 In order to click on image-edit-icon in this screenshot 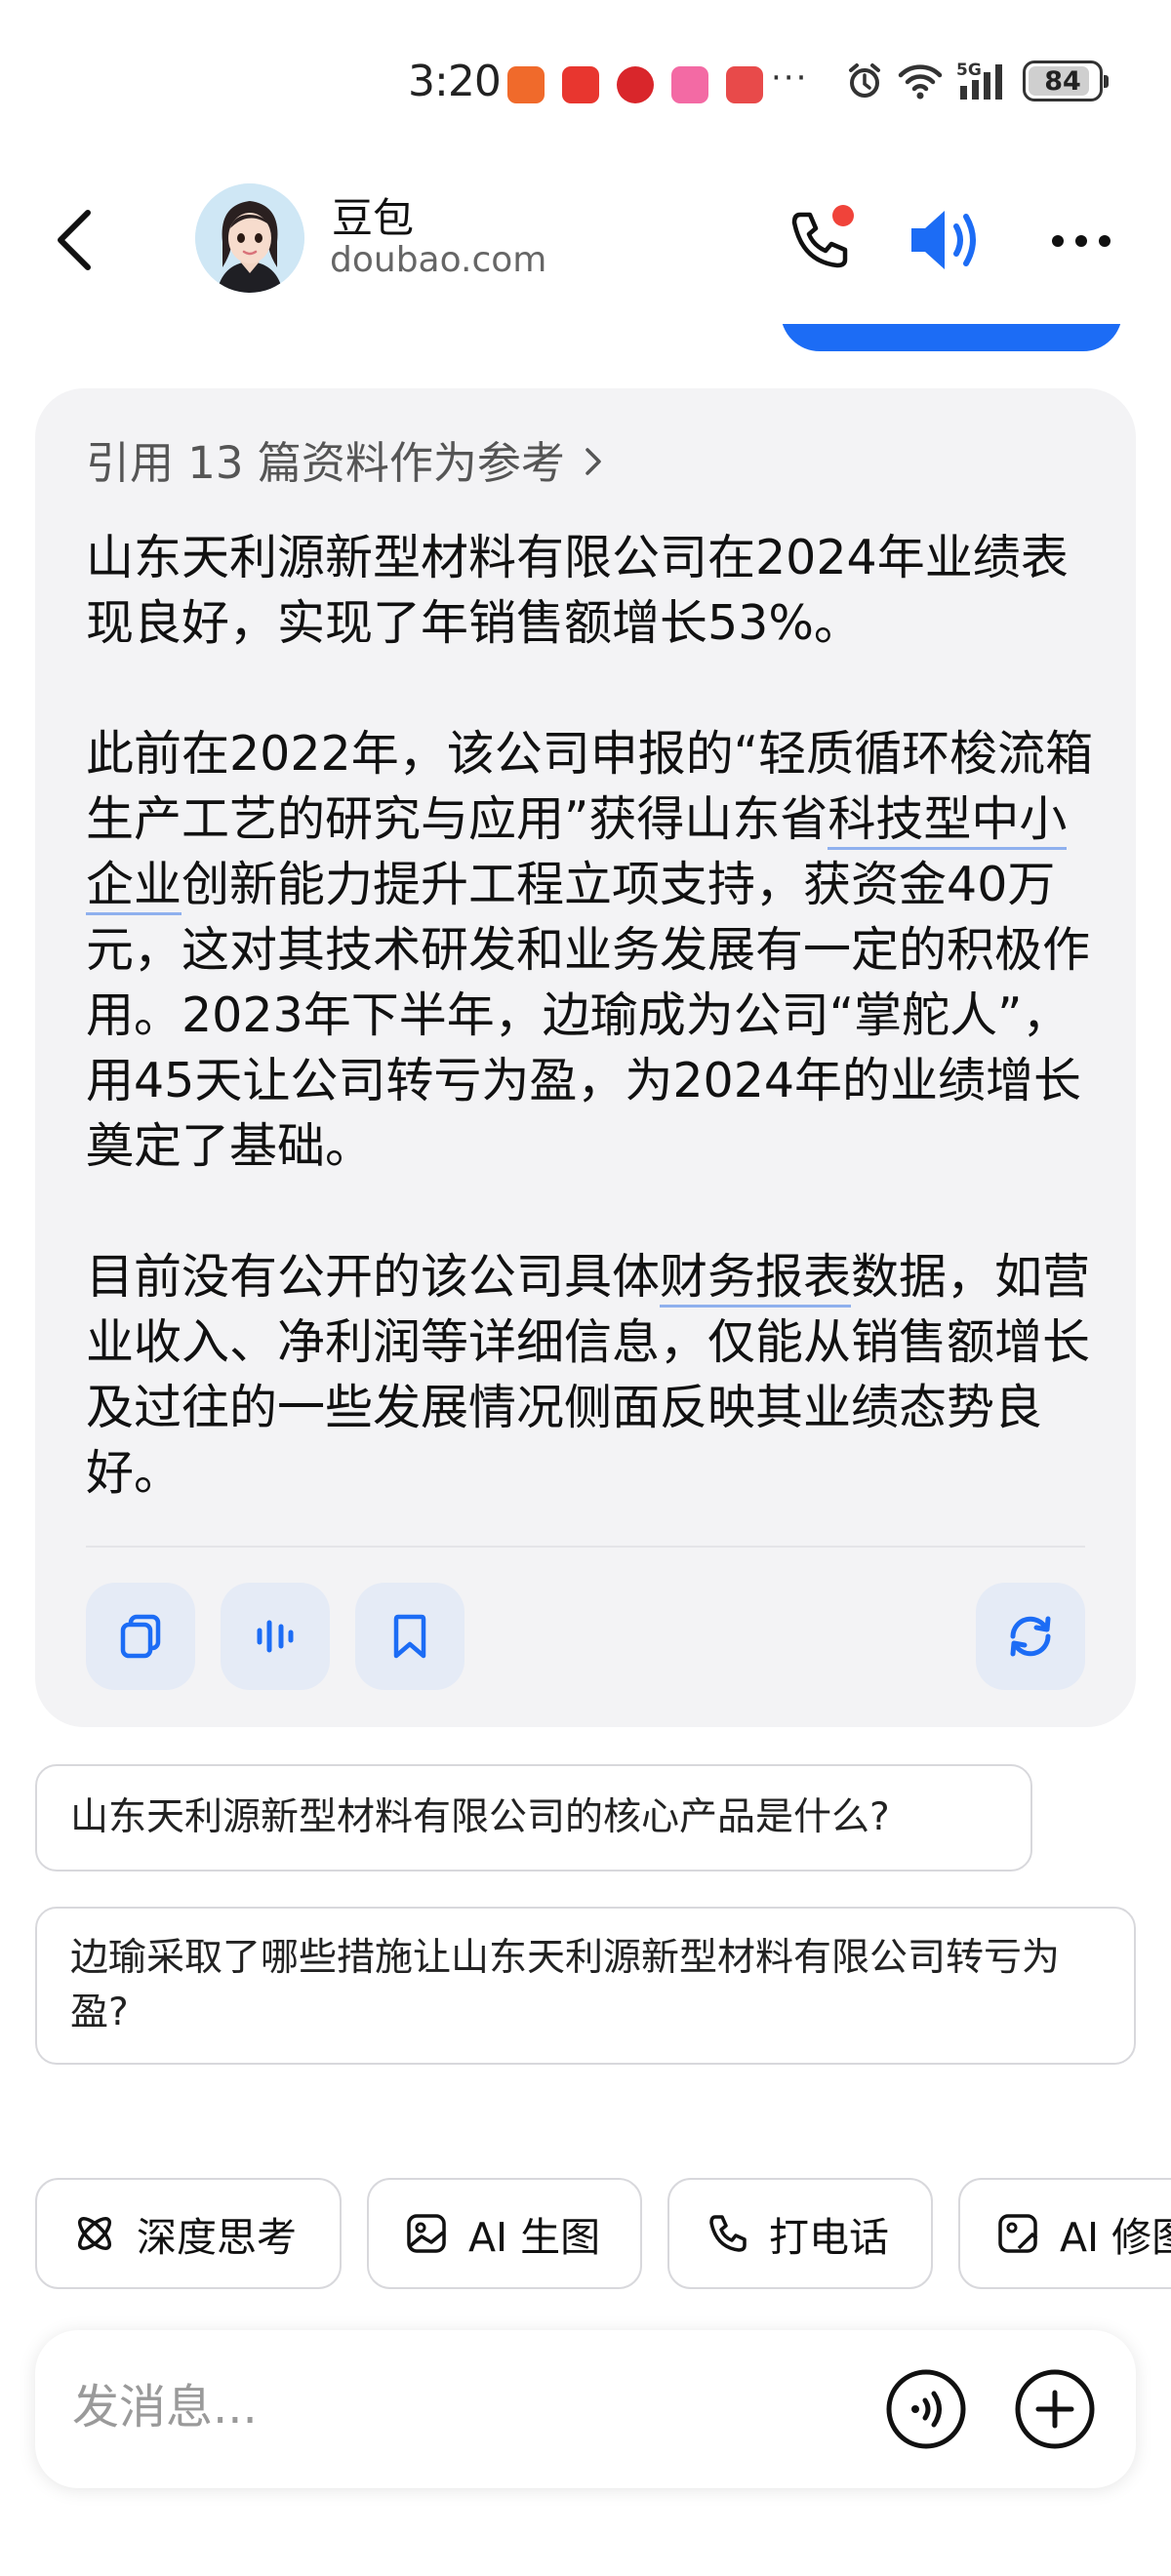, I will do `click(1018, 2233)`.